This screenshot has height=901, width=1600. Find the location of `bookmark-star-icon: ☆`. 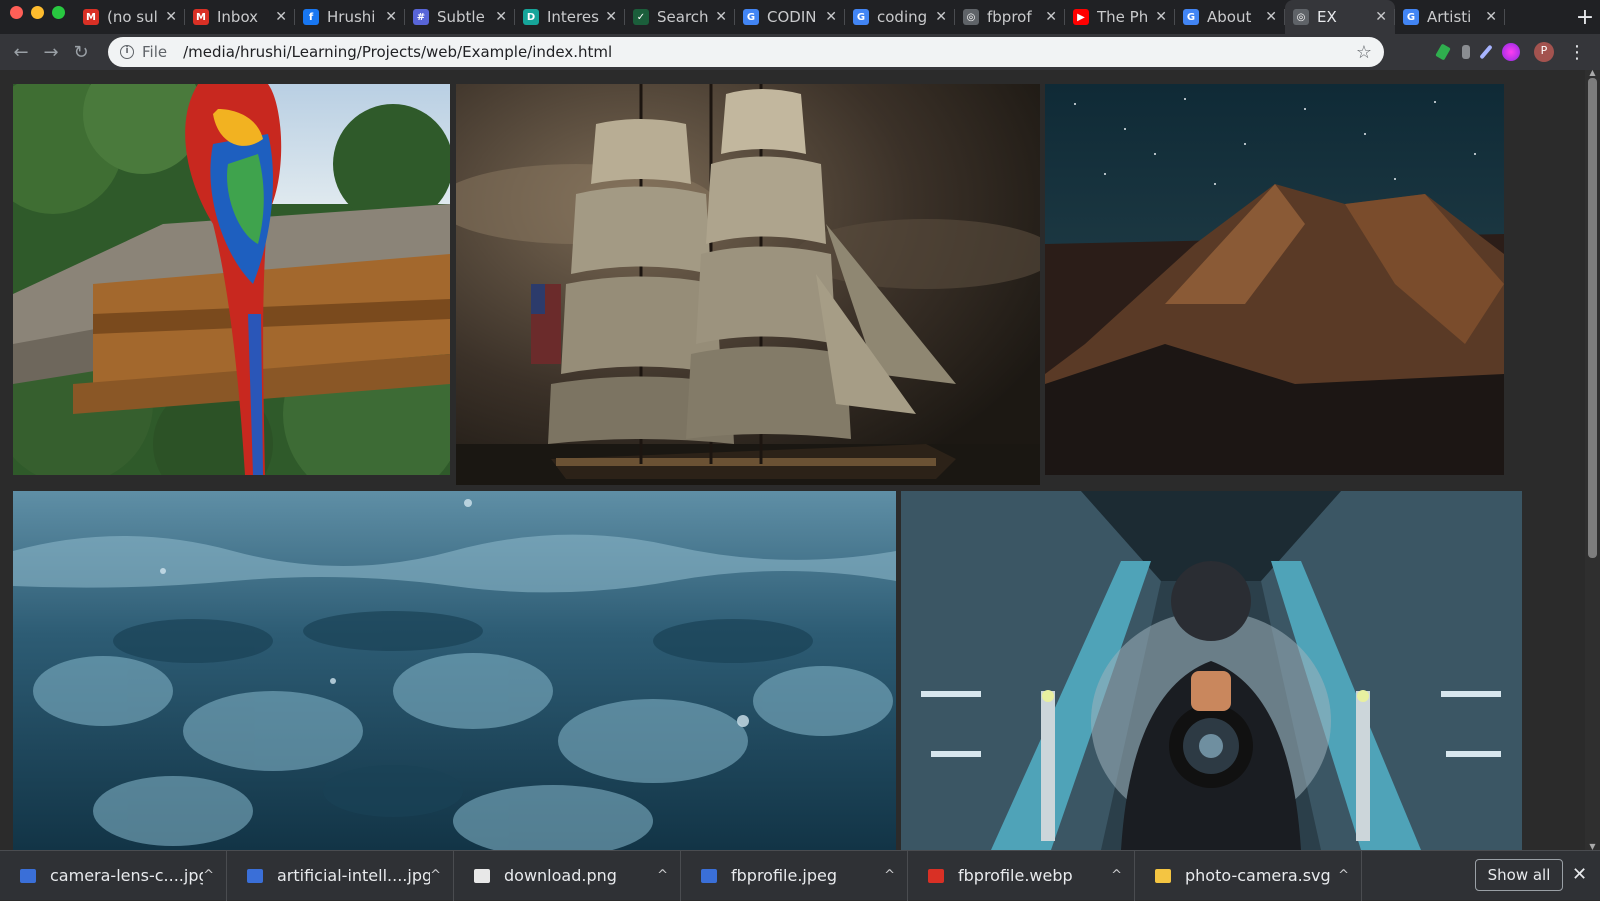

bookmark-star-icon: ☆ is located at coordinates (1364, 52).